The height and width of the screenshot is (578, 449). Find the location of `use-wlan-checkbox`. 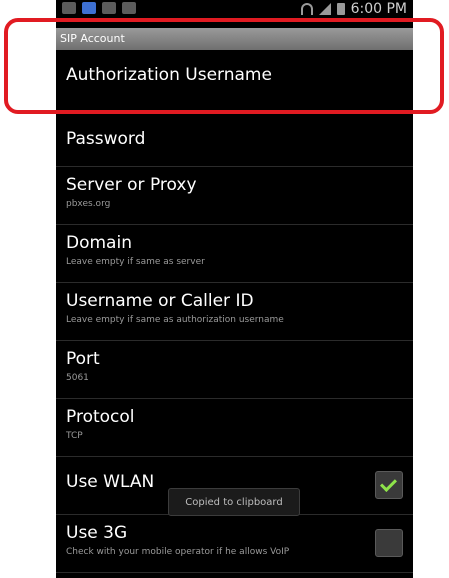

use-wlan-checkbox is located at coordinates (389, 485).